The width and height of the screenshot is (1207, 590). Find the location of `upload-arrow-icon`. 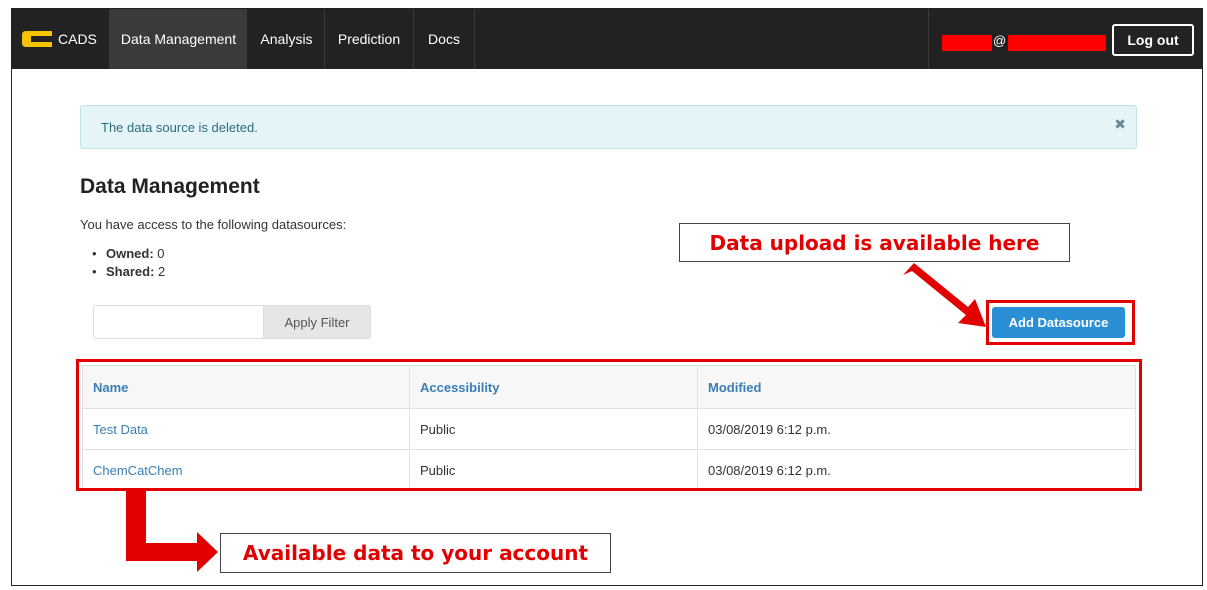

upload-arrow-icon is located at coordinates (944, 295).